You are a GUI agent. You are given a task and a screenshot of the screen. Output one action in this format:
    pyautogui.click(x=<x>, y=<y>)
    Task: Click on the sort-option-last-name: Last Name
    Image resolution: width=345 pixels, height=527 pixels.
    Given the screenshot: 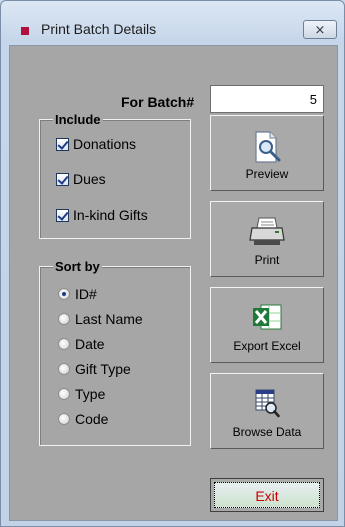 What is the action you would take?
    pyautogui.click(x=100, y=319)
    